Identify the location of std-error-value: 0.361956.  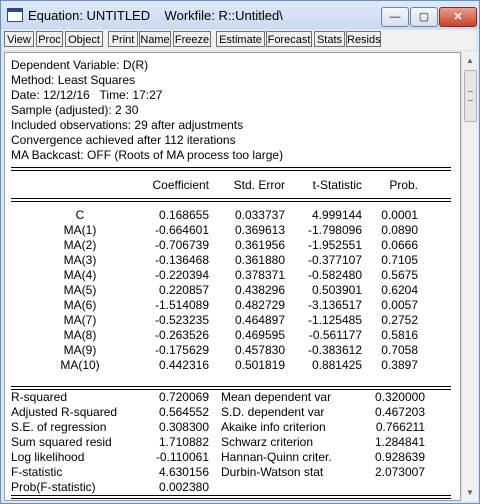
(259, 245).